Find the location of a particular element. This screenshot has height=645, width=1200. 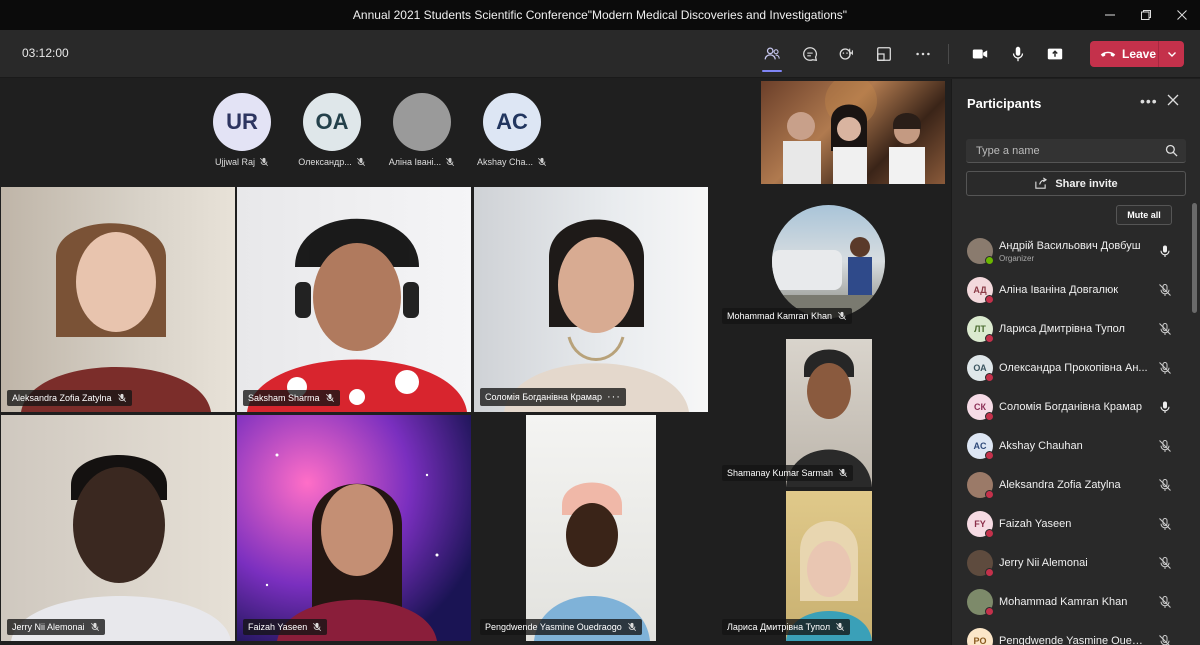

video-tile: Saksham Sharma is located at coordinates (354, 299).